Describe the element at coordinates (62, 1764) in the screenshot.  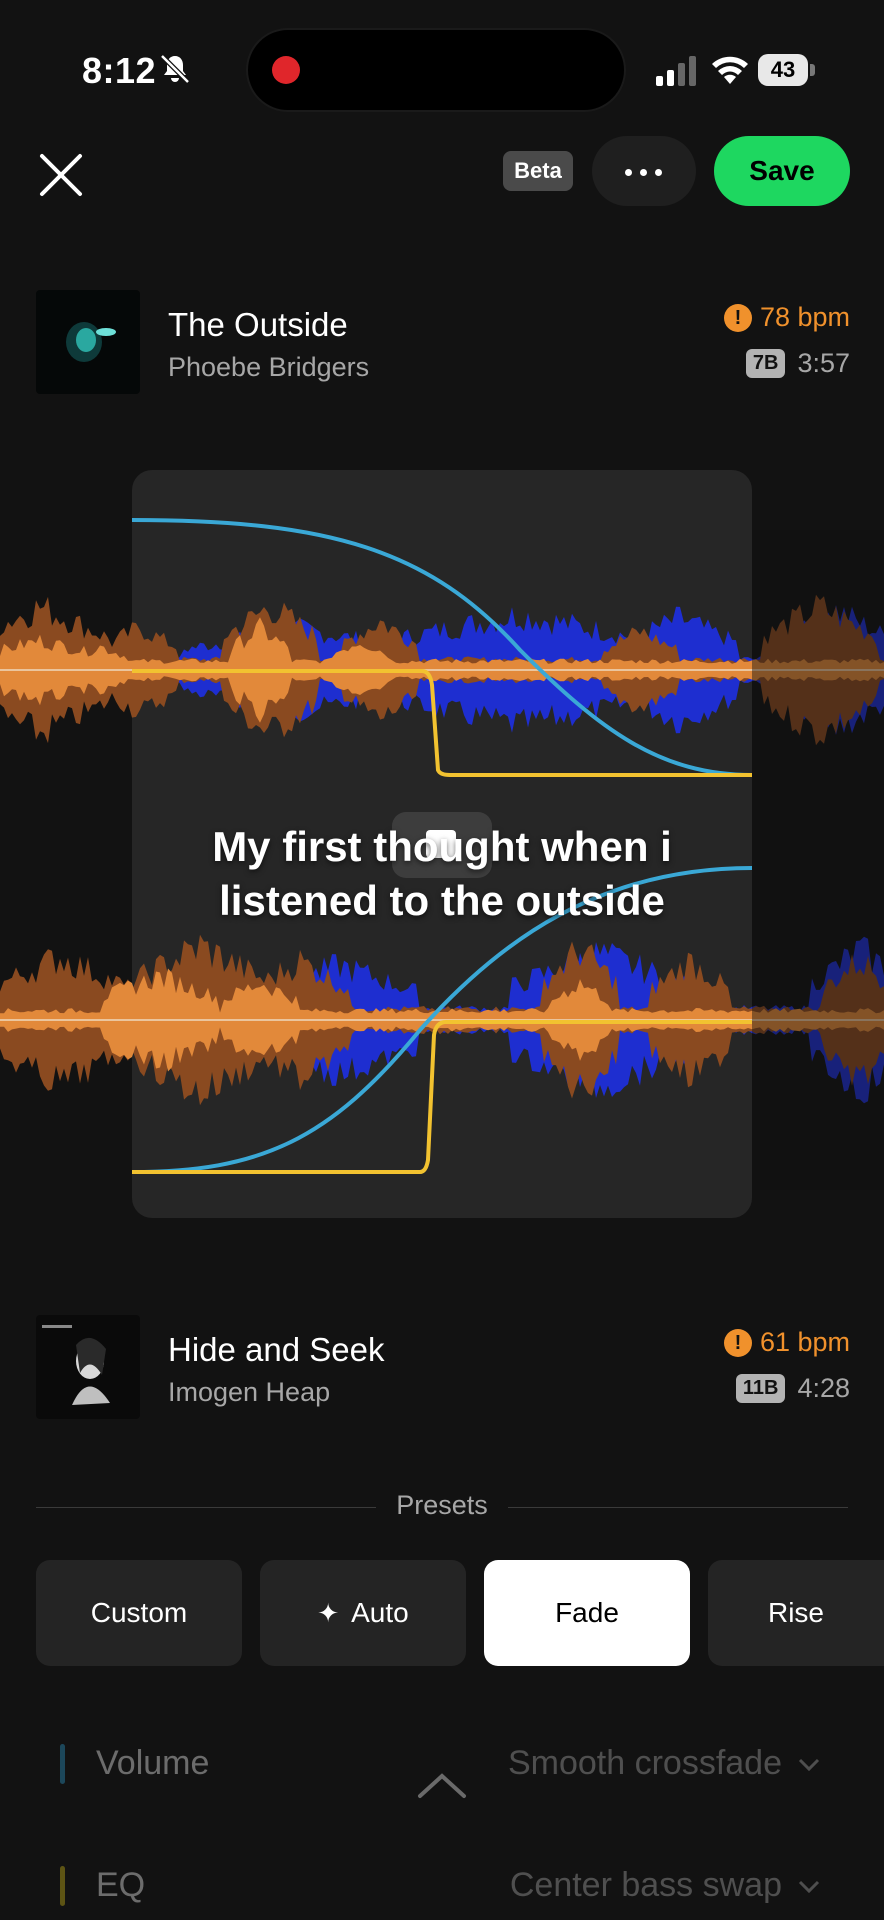
I see `volume-color-bar` at that location.